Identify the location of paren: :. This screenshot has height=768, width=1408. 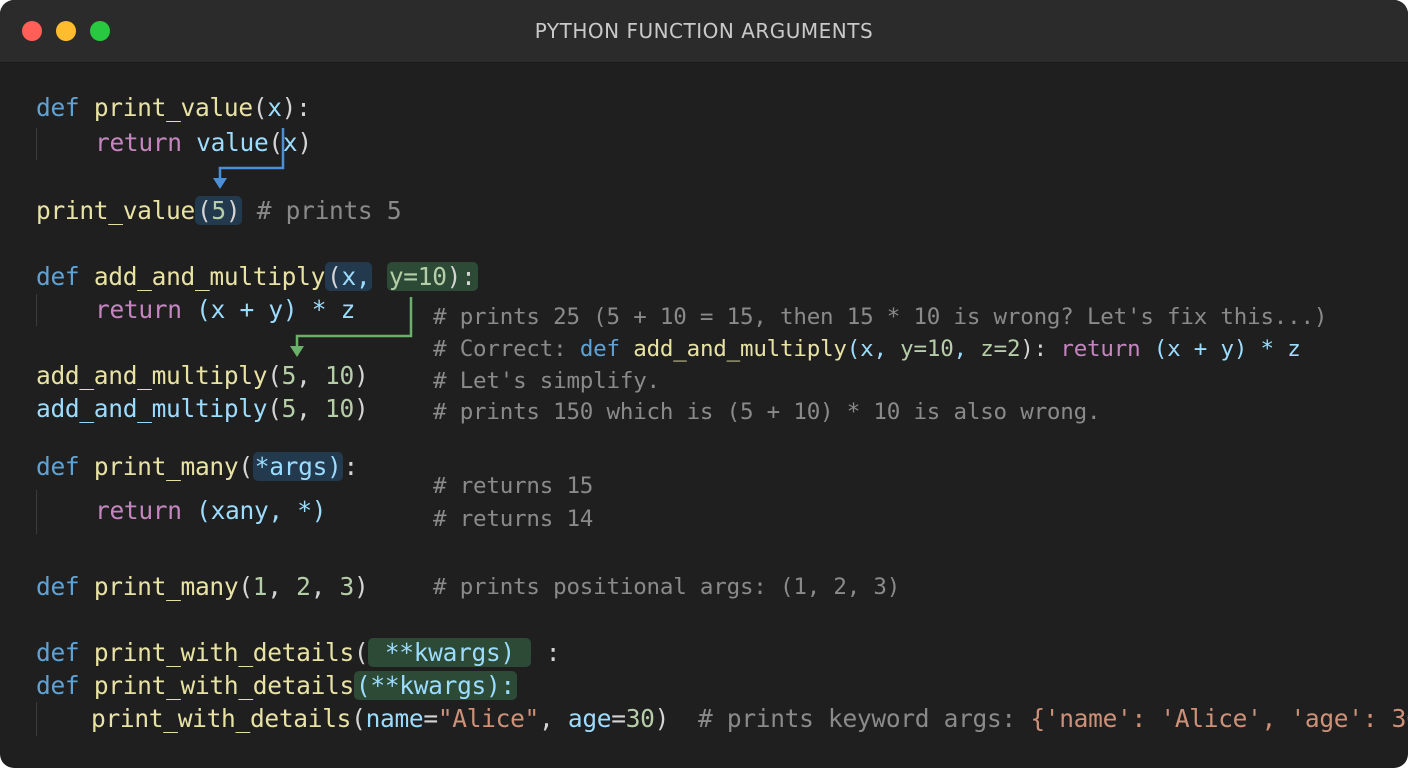
(350, 466).